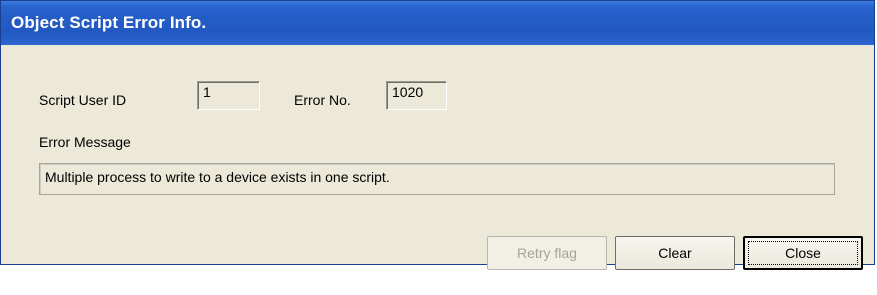 This screenshot has width=877, height=295. What do you see at coordinates (437, 23) in the screenshot?
I see `title-bar: Object Script Error Info.` at bounding box center [437, 23].